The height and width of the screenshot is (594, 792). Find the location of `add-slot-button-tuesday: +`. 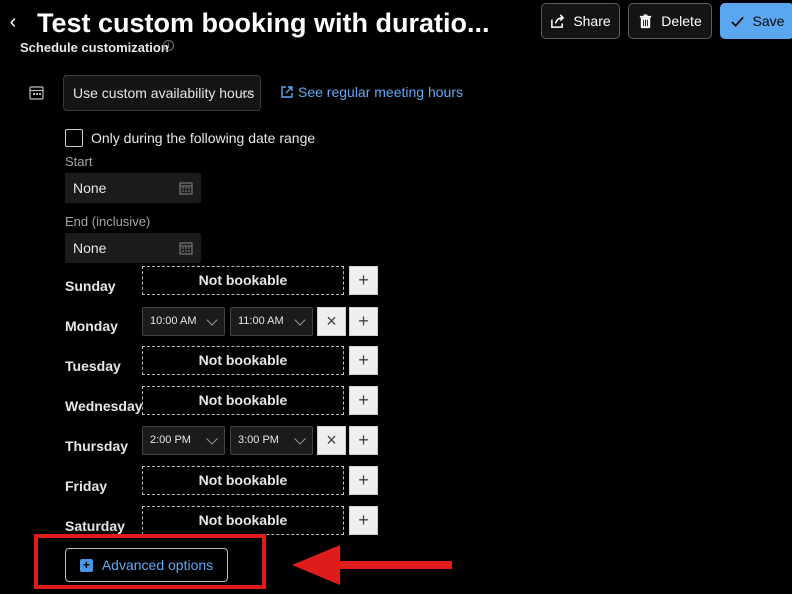

add-slot-button-tuesday: + is located at coordinates (363, 360).